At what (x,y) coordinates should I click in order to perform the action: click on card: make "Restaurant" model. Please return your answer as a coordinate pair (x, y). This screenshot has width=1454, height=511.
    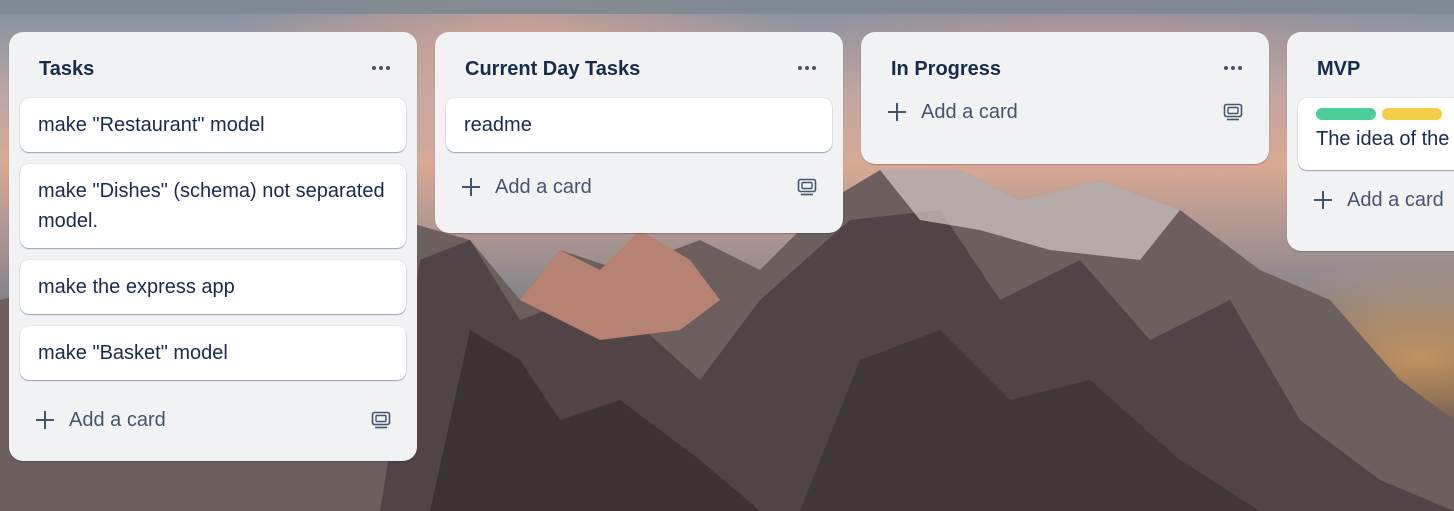
    Looking at the image, I should click on (213, 125).